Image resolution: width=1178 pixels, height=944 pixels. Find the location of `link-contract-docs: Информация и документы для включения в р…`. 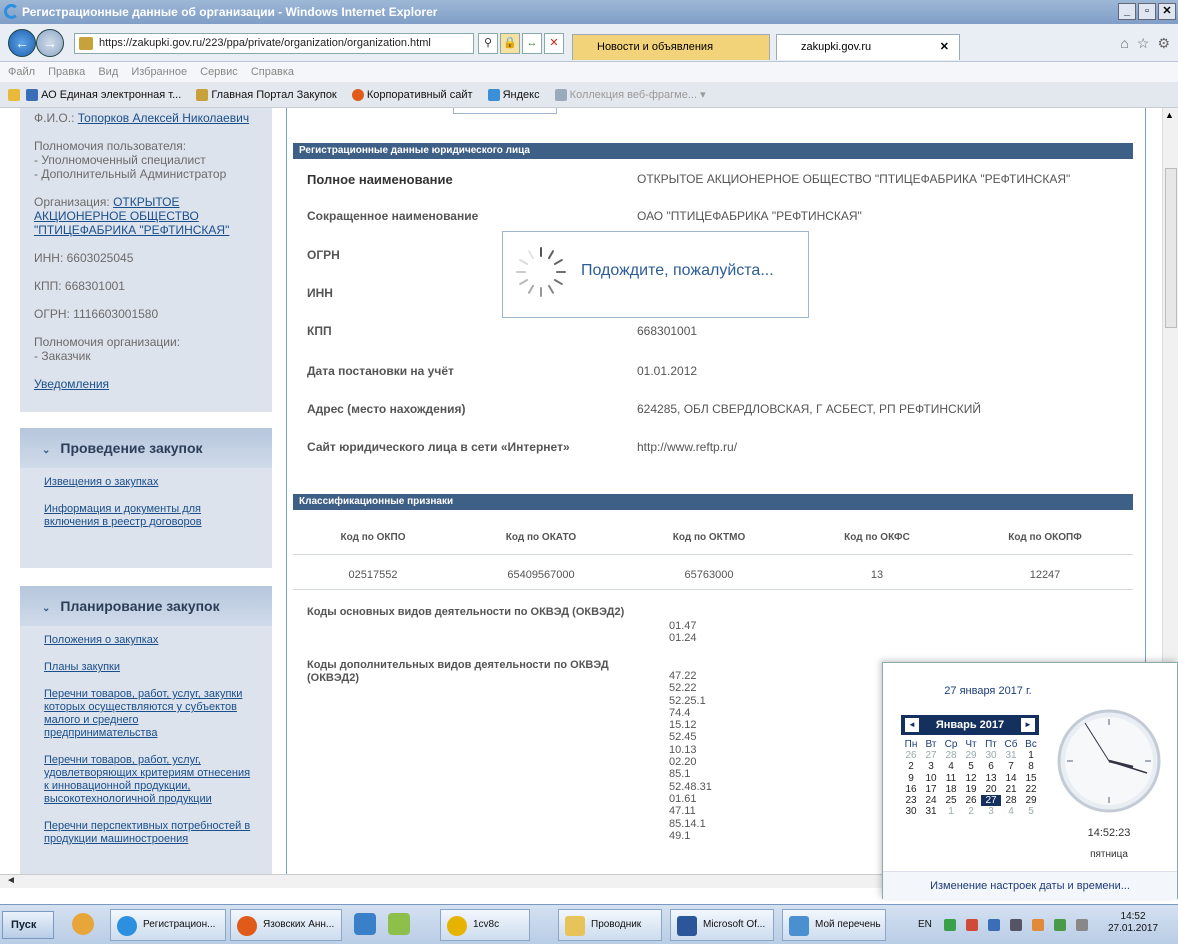

link-contract-docs: Информация и документы для включения в р… is located at coordinates (148, 516).